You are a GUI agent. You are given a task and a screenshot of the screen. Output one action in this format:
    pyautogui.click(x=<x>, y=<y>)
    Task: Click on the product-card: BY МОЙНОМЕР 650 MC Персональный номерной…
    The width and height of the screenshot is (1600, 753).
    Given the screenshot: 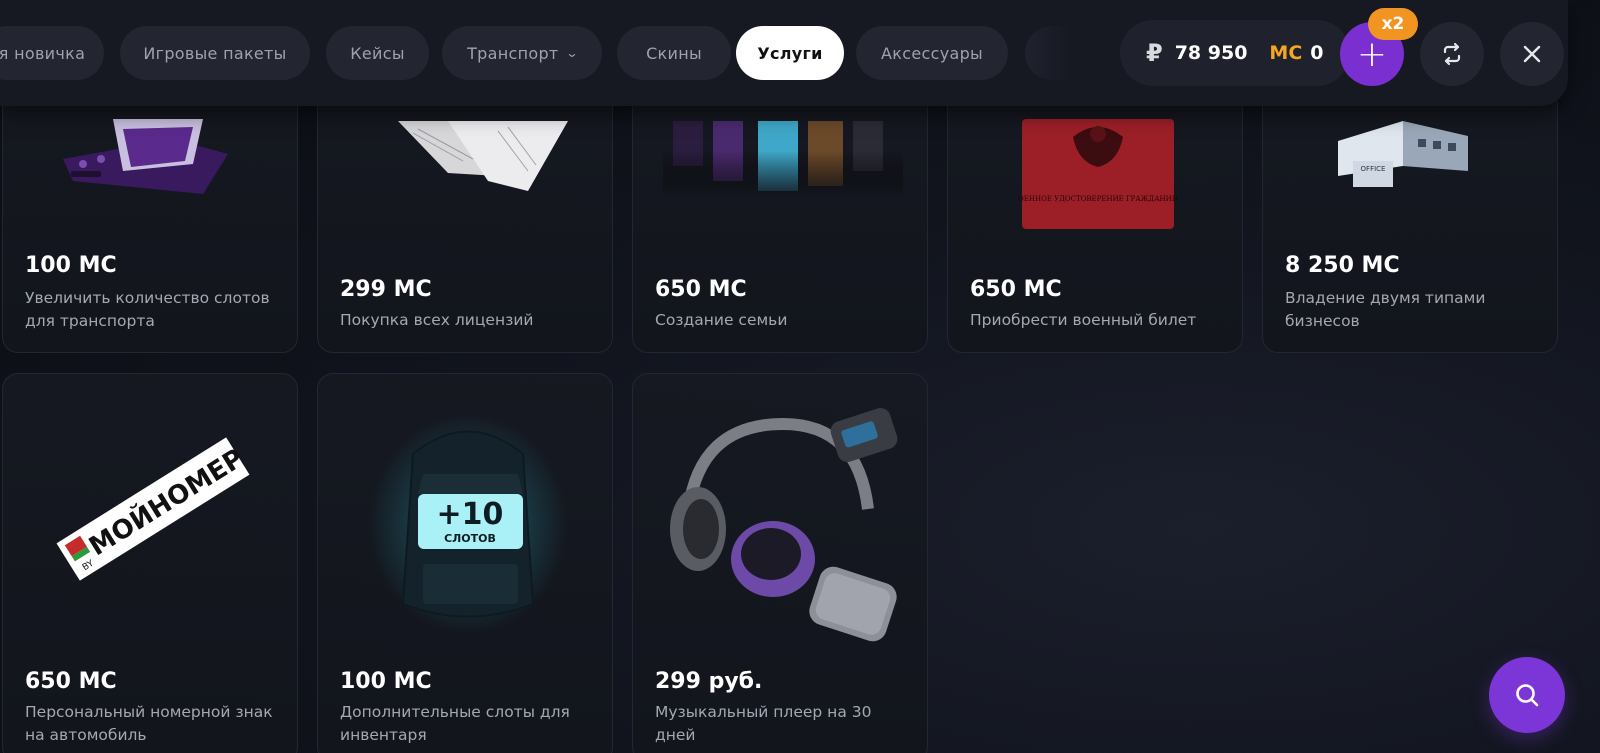 What is the action you would take?
    pyautogui.click(x=150, y=563)
    